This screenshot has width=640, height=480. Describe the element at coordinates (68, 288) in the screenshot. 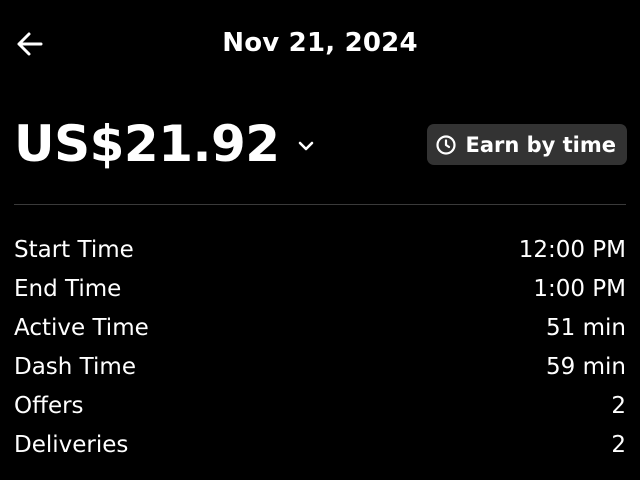

I see `detail-label: End Time` at that location.